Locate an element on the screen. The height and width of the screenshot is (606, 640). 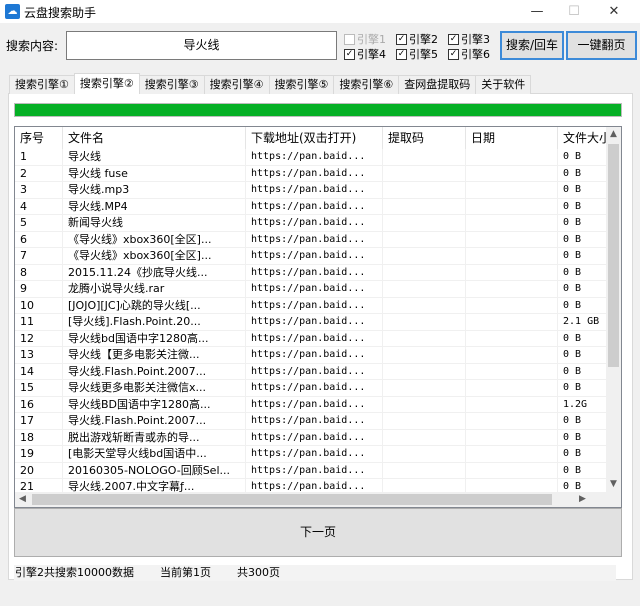
scroll-right-icon: ▶ is located at coordinates (582, 499).